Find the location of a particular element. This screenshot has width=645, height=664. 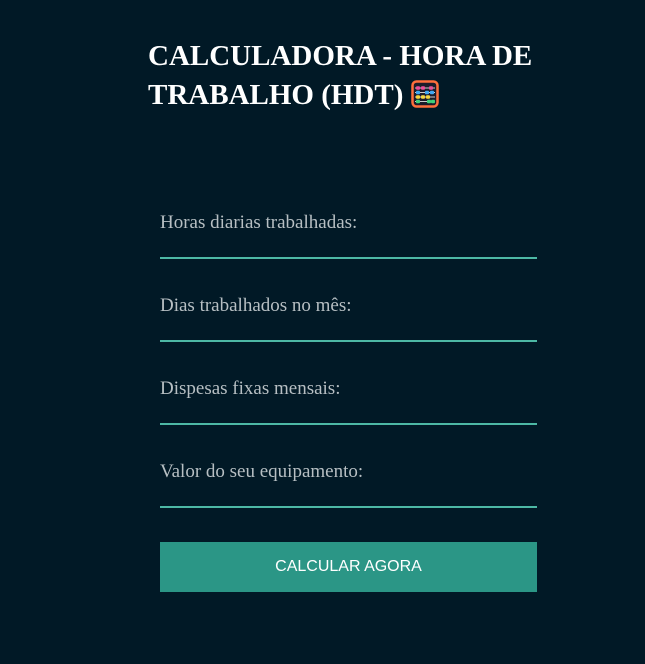

page-title: CALCULADORA - HORA DE TRABALHO (HDT) is located at coordinates (358, 76).